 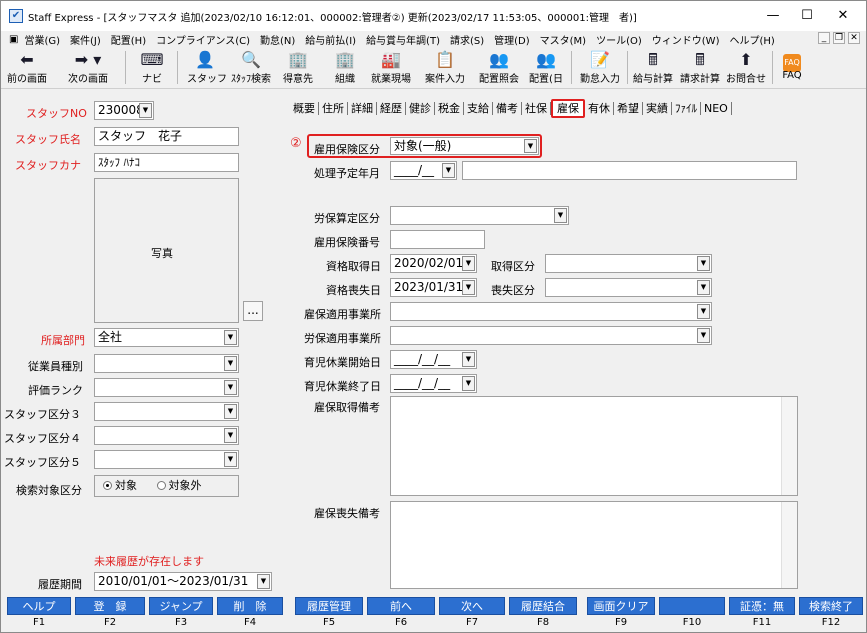 I want to click on close-button: ✕, so click(x=843, y=16).